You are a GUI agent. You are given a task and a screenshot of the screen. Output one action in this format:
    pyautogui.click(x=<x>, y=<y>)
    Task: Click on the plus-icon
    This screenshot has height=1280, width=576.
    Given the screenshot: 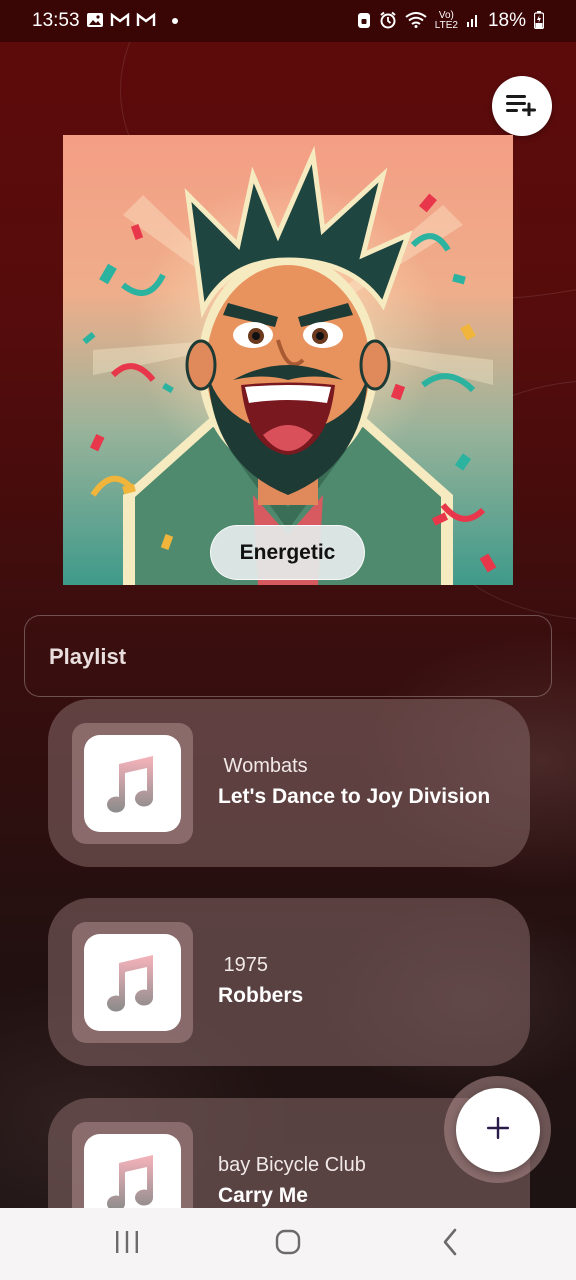 What is the action you would take?
    pyautogui.click(x=498, y=1130)
    